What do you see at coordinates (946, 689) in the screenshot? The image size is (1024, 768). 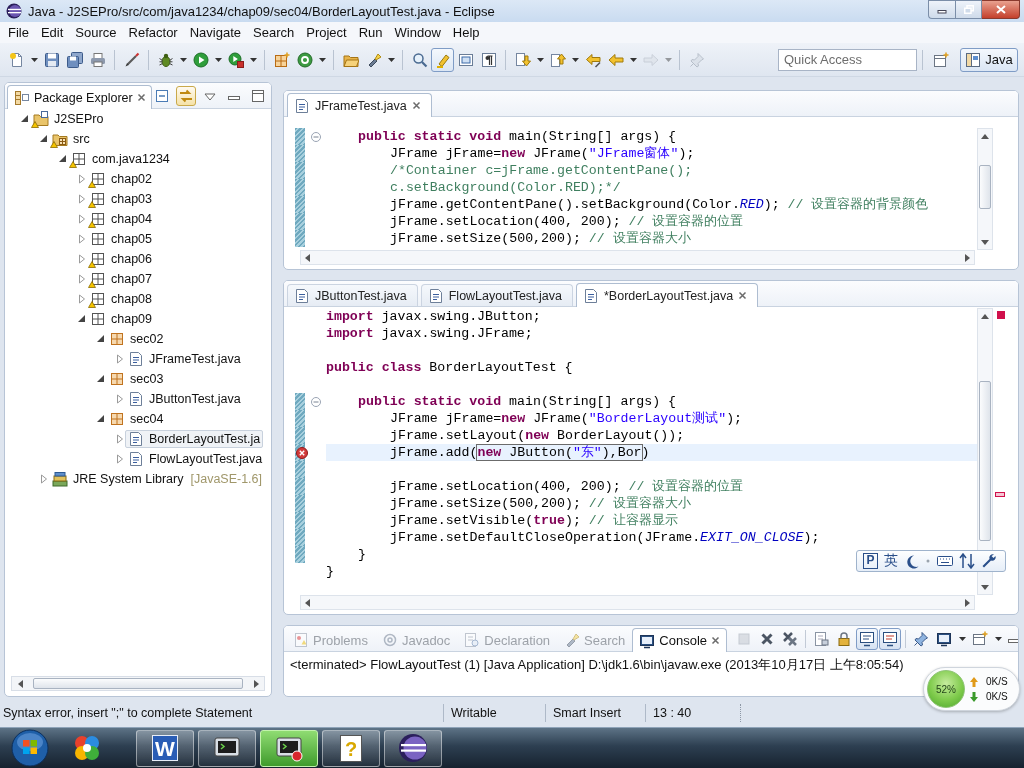 I see `usage-label: 52%` at bounding box center [946, 689].